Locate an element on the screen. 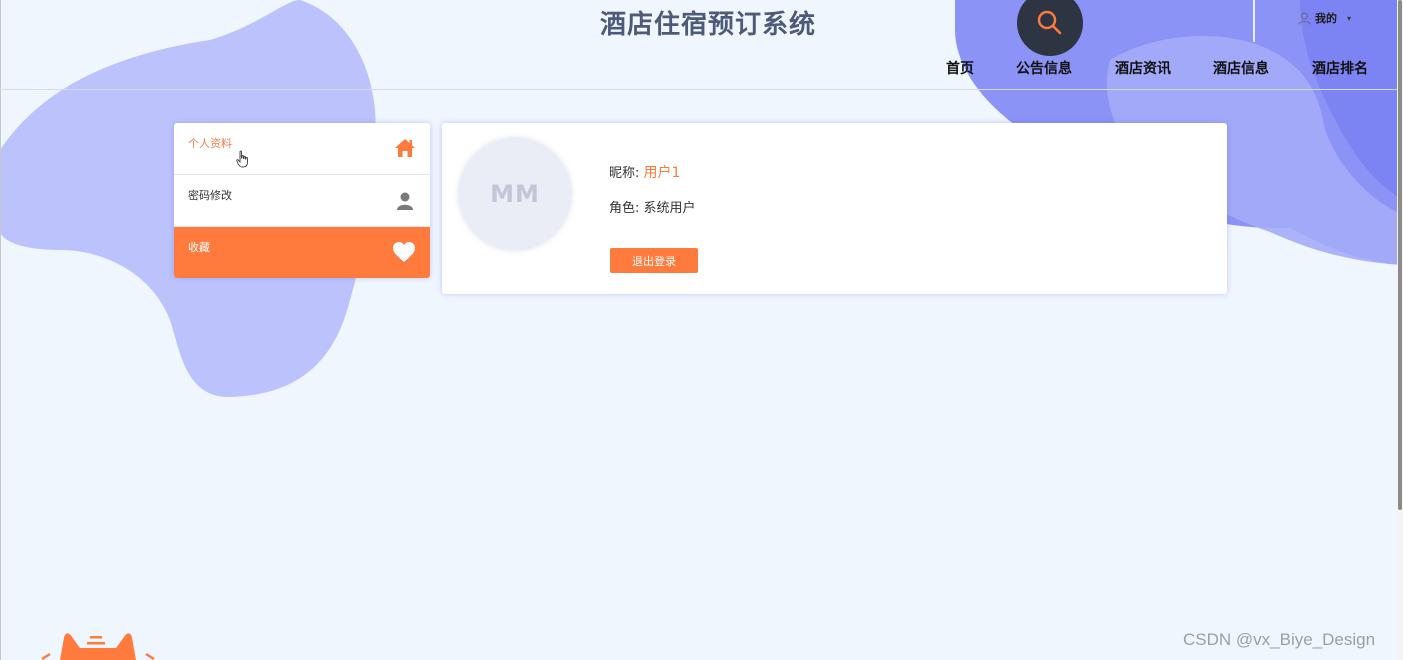  user-menu-label: 我的 is located at coordinates (1326, 18).